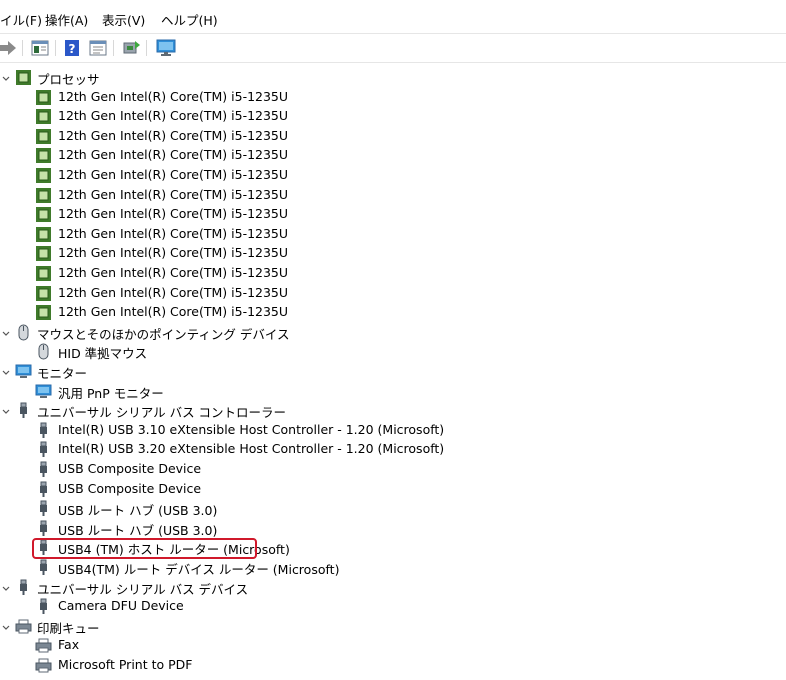 Image resolution: width=786 pixels, height=680 pixels. What do you see at coordinates (162, 413) in the screenshot?
I see `category-label: ユニバーサル シリアル バス コントローラー` at bounding box center [162, 413].